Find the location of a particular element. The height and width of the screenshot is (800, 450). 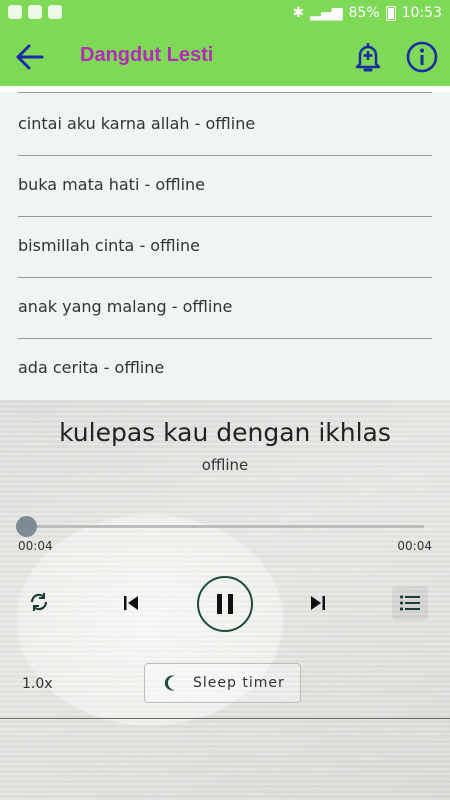

app-bar: Dangdut Lesti is located at coordinates (225, 57).